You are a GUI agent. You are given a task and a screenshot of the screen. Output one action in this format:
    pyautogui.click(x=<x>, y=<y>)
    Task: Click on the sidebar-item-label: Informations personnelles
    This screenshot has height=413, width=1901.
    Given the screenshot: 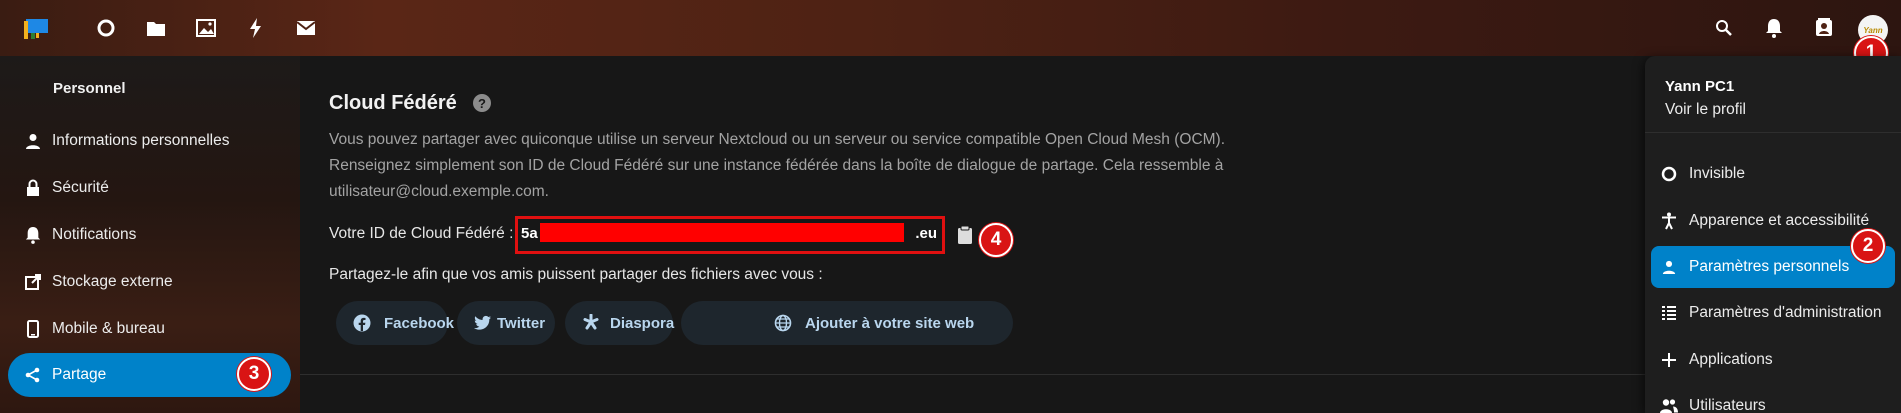 What is the action you would take?
    pyautogui.click(x=141, y=140)
    